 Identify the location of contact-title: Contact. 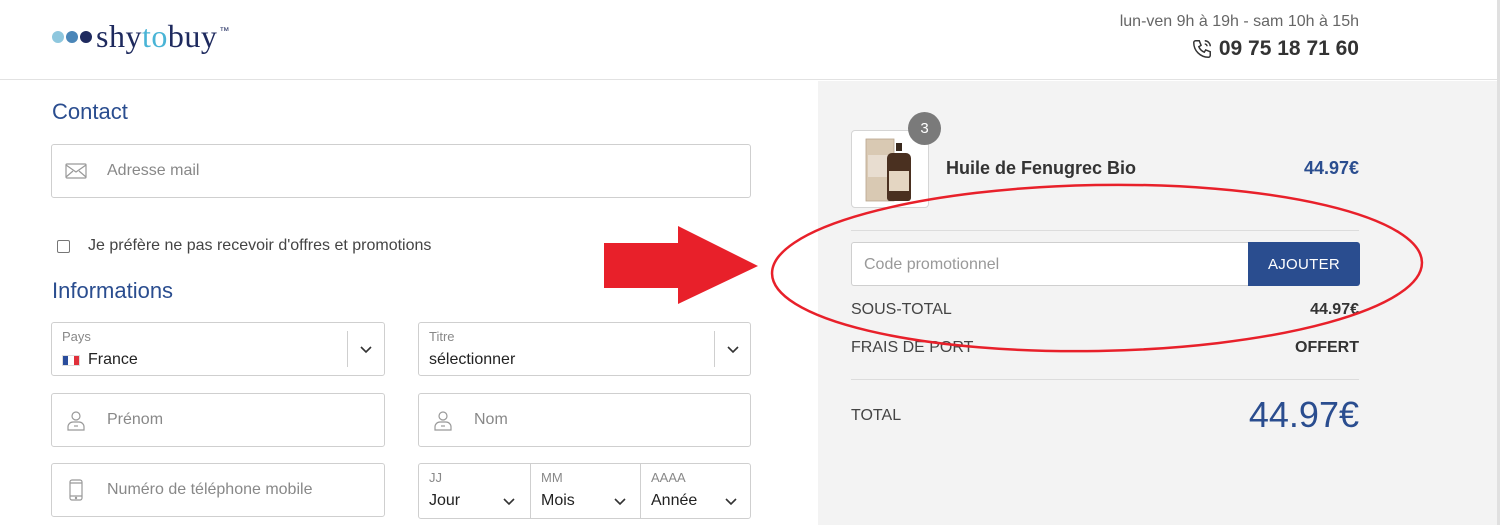
(90, 111).